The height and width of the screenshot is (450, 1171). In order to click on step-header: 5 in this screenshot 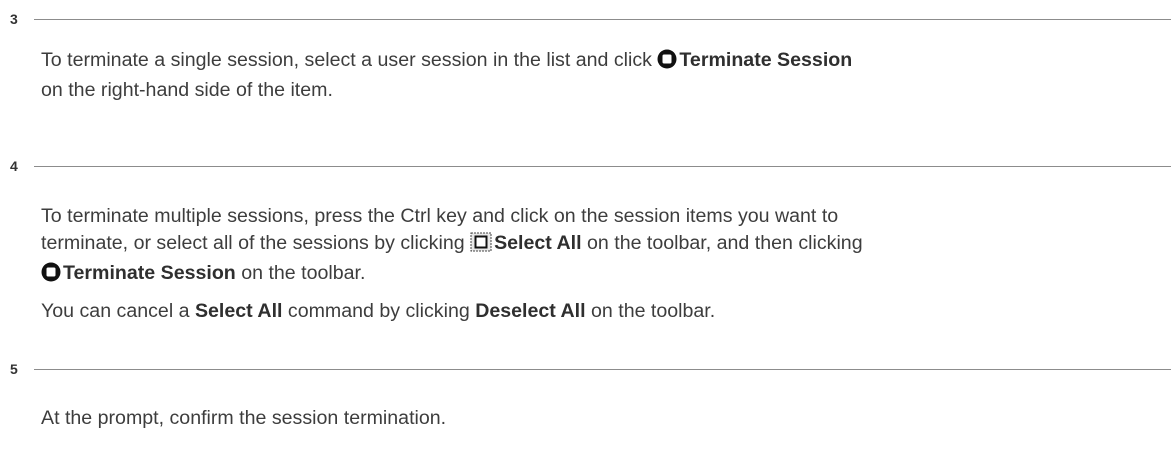, I will do `click(585, 371)`.